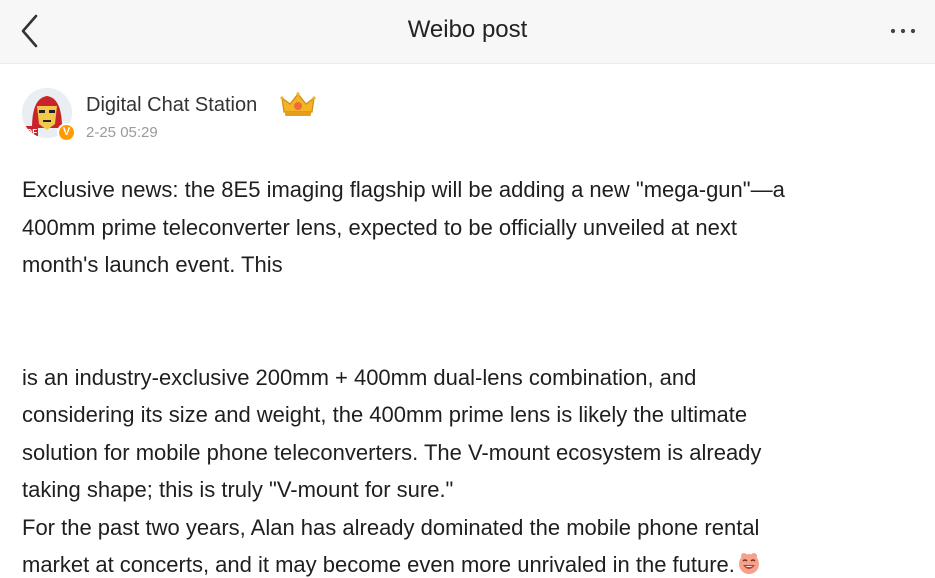 The height and width of the screenshot is (578, 935). I want to click on post-author-row: OF V Digital Chat Station 2-25 05:29, so click(462, 116).